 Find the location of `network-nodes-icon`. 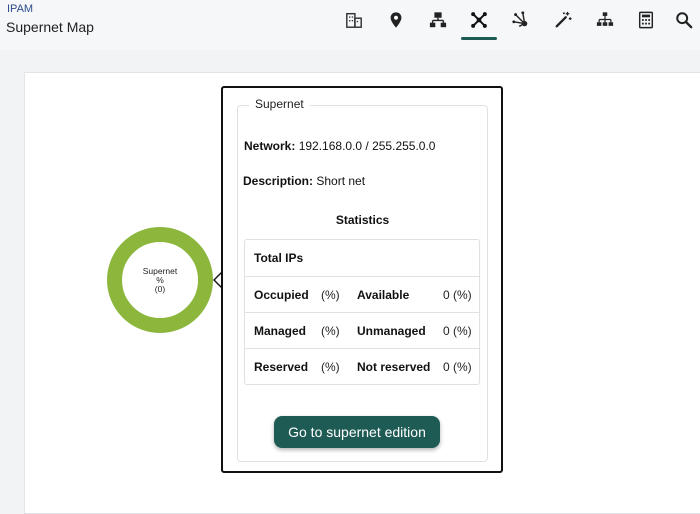

network-nodes-icon is located at coordinates (521, 20).